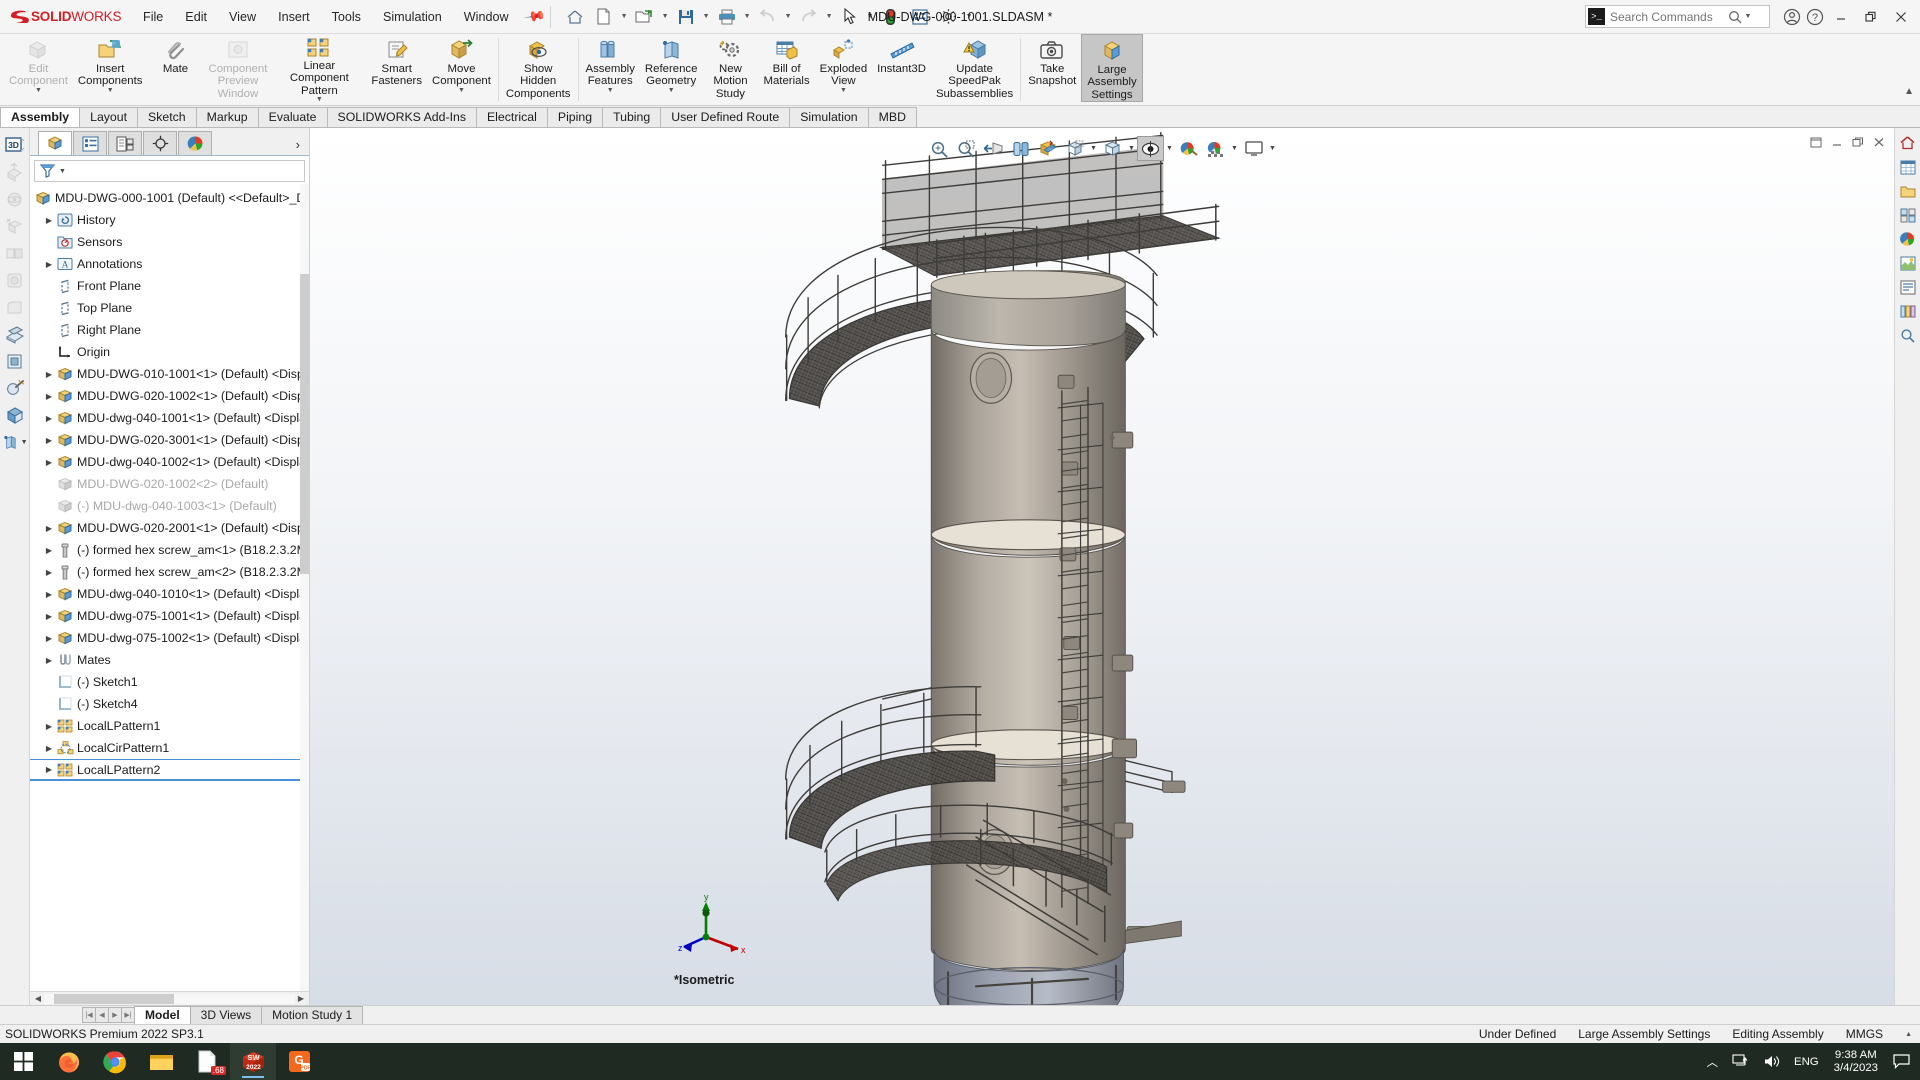  Describe the element at coordinates (1020, 148) in the screenshot. I see `section-view-icon` at that location.